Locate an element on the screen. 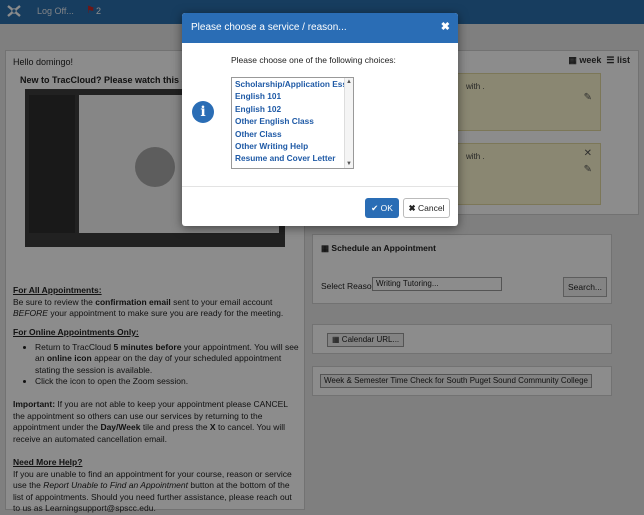  cancel-button: ✖ Cancel is located at coordinates (426, 208).